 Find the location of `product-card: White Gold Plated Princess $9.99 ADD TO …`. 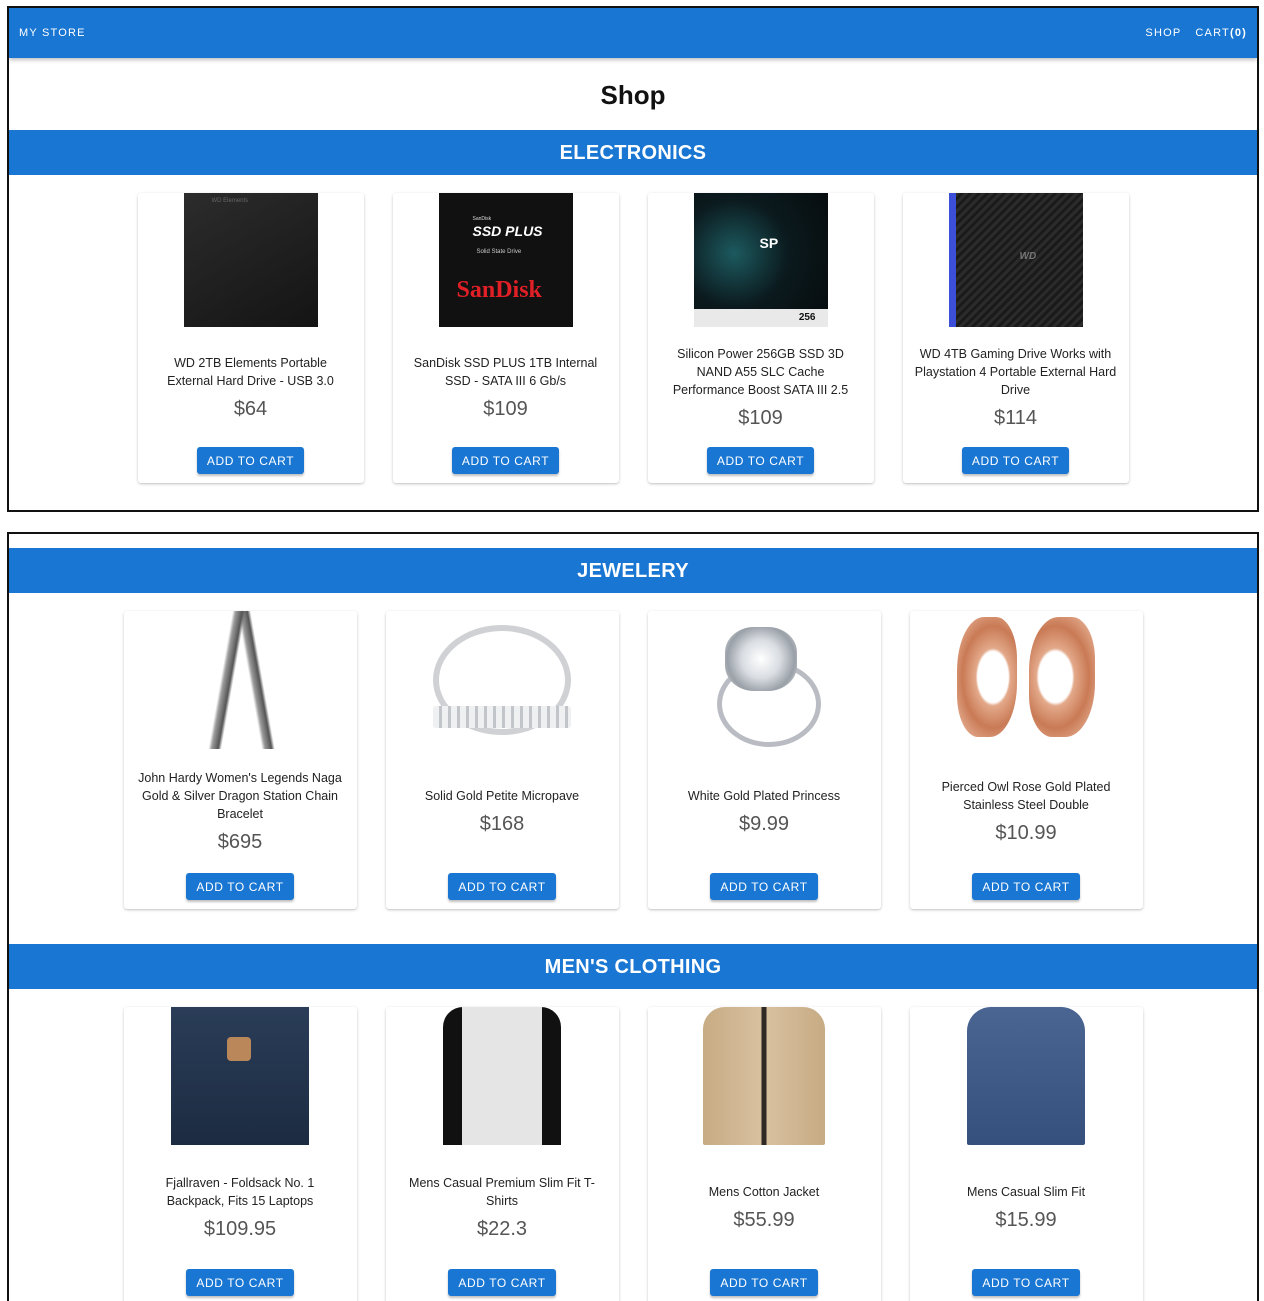

product-card: White Gold Plated Princess $9.99 ADD TO … is located at coordinates (764, 760).